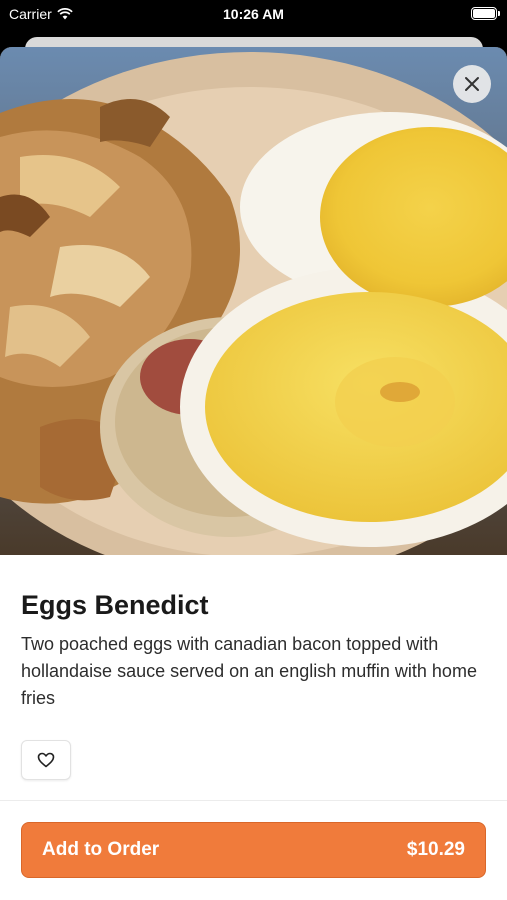 The image size is (507, 900). I want to click on clock: 10:26 AM, so click(253, 14).